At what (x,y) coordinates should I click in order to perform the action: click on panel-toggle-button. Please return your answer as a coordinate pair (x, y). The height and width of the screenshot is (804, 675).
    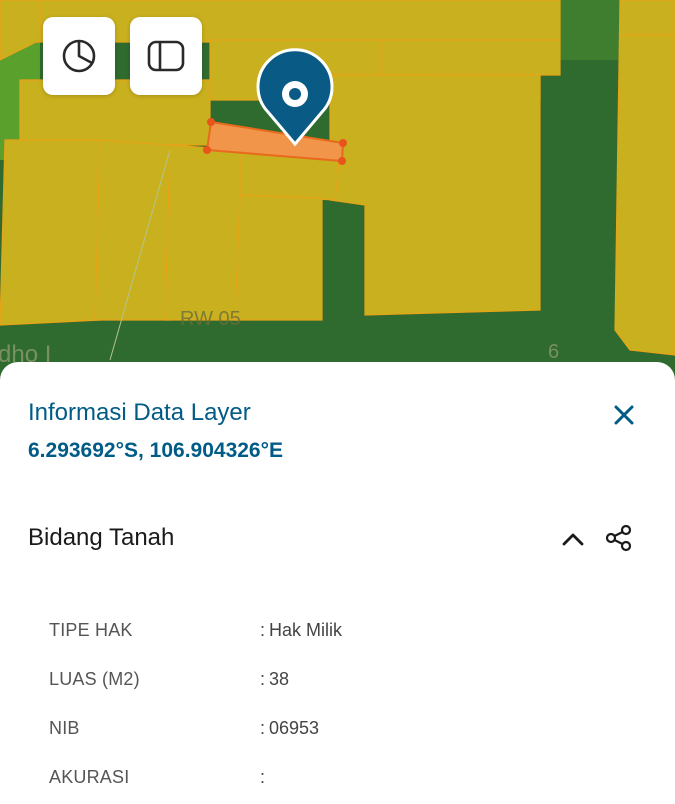
    Looking at the image, I should click on (166, 56).